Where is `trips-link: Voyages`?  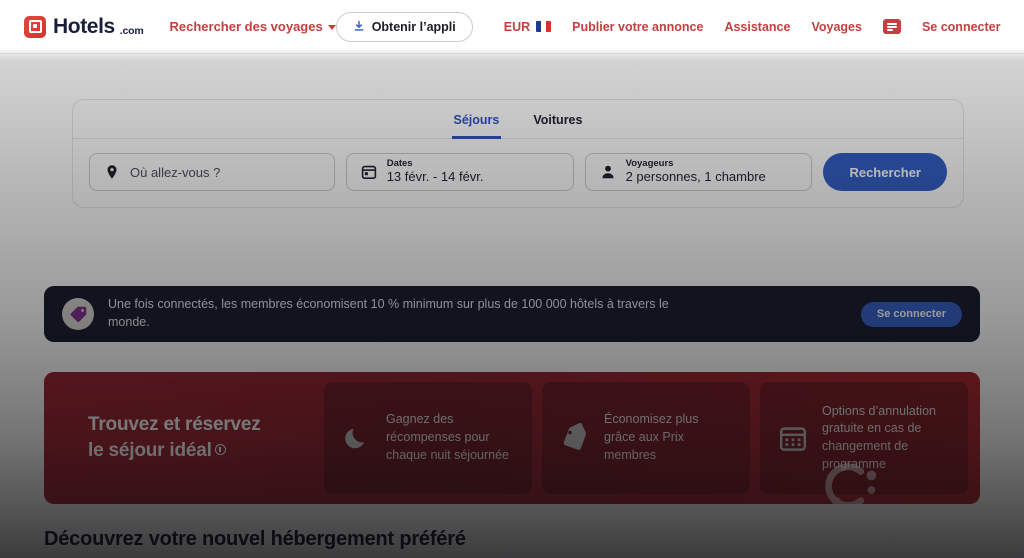
trips-link: Voyages is located at coordinates (836, 27).